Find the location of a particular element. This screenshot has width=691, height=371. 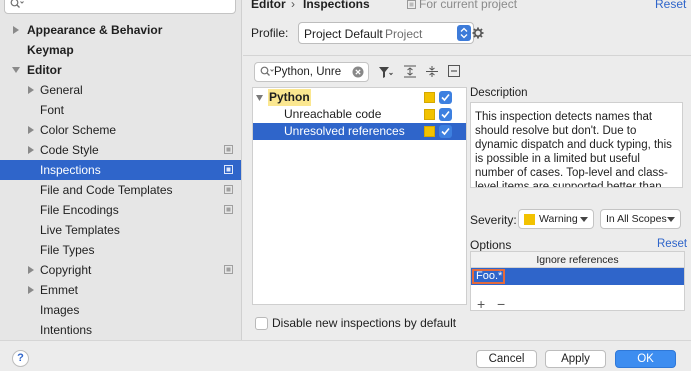

table-cell-editor: Foo.* is located at coordinates (488, 276).